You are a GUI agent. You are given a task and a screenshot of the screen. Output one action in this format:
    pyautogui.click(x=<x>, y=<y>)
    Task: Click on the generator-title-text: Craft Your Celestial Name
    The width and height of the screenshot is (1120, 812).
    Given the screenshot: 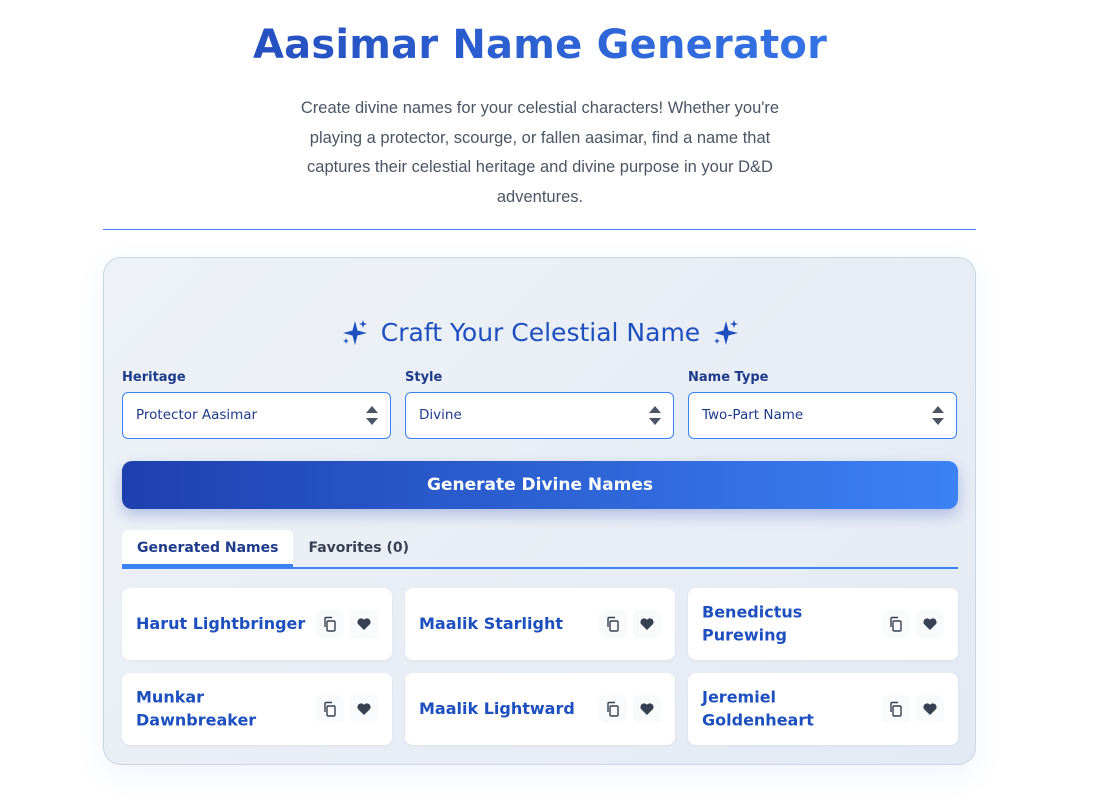 What is the action you would take?
    pyautogui.click(x=540, y=332)
    